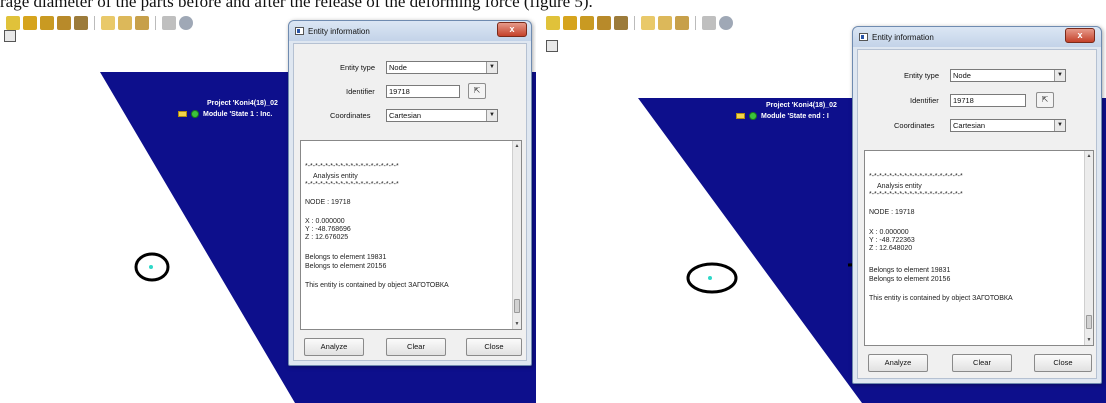  What do you see at coordinates (801, 105) in the screenshot?
I see `project-label: Project 'Koni4(18)_02` at bounding box center [801, 105].